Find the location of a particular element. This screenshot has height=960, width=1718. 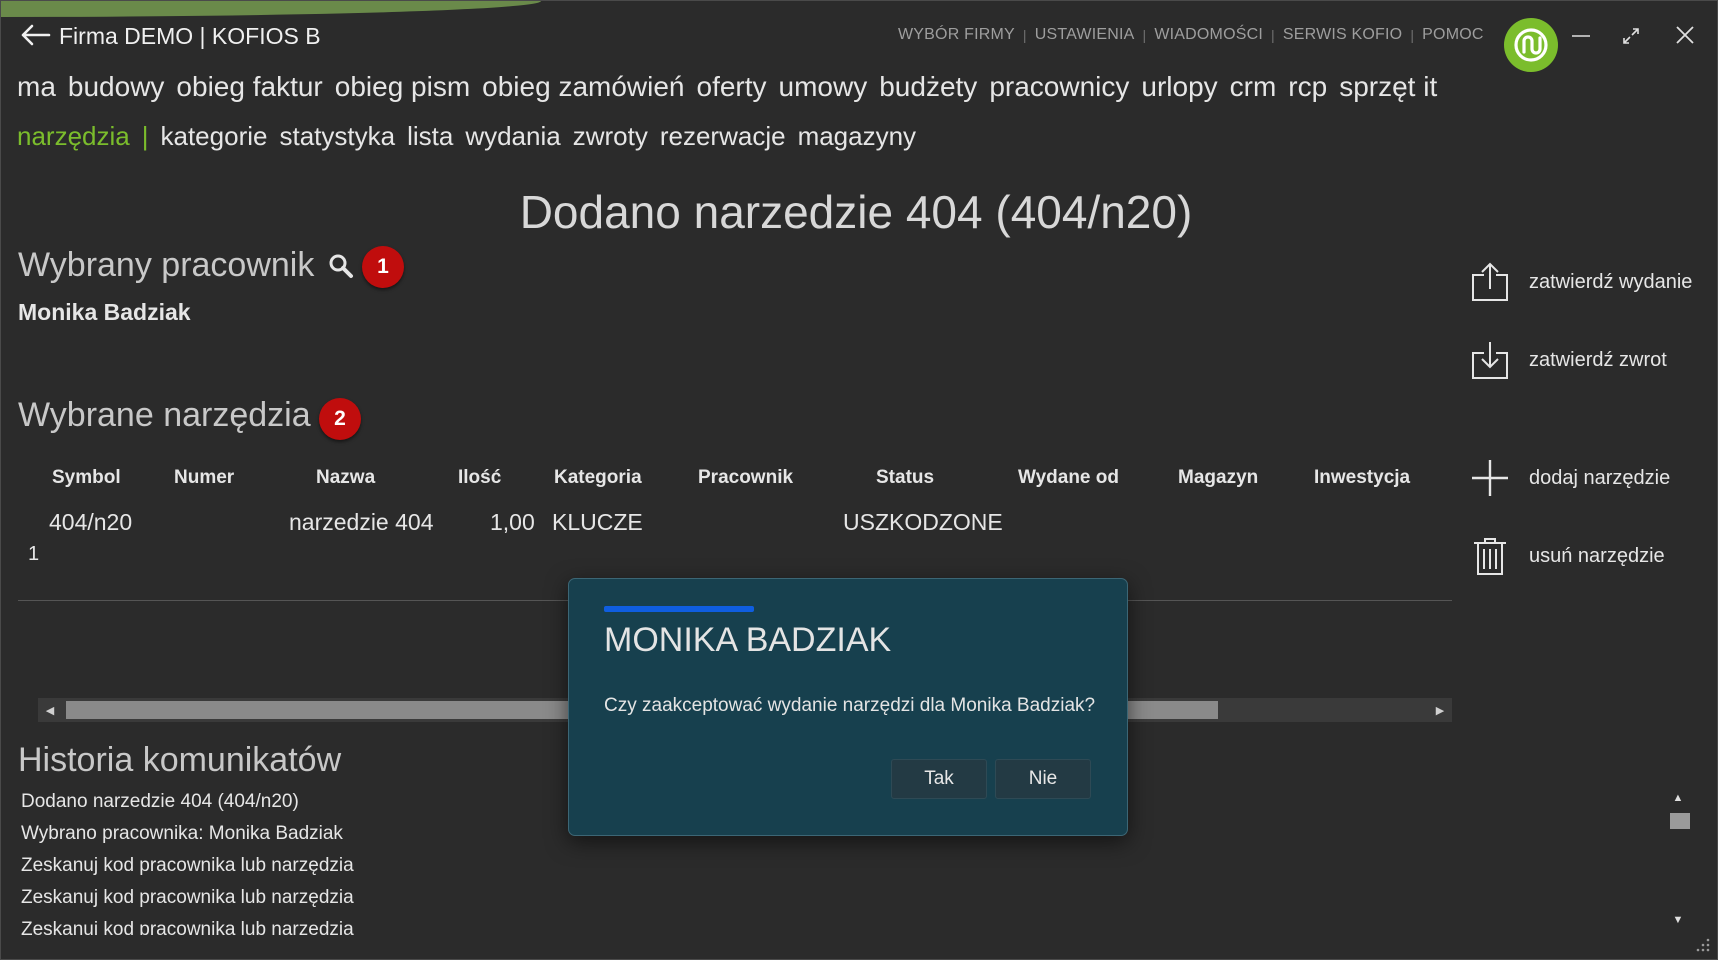

cell-symbol: 404/n20 is located at coordinates (91, 522).